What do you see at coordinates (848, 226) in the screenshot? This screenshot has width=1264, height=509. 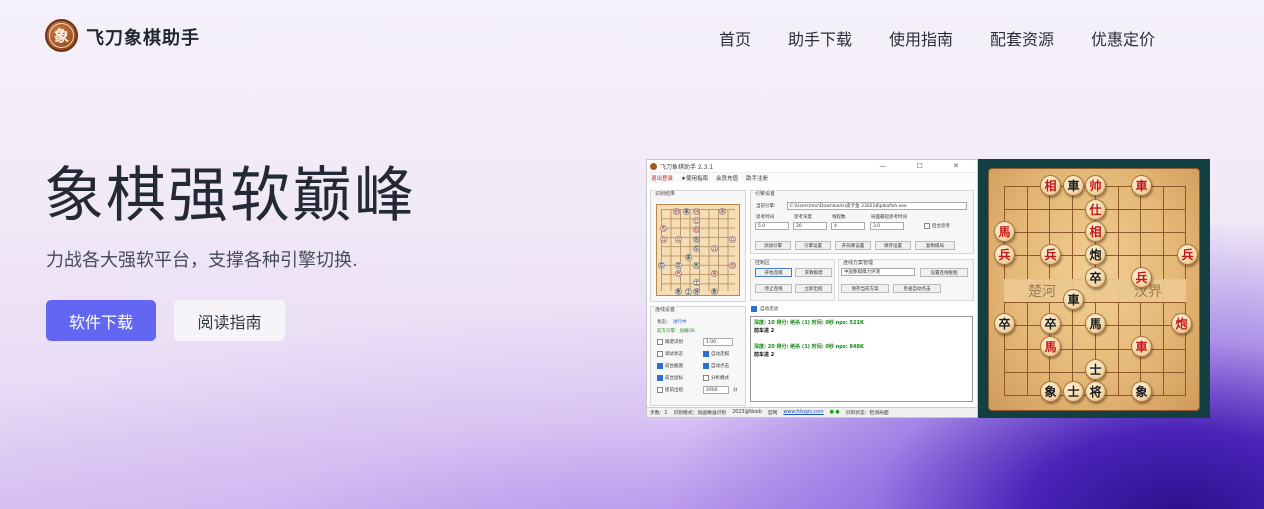 I see `param-threads-input: 4` at bounding box center [848, 226].